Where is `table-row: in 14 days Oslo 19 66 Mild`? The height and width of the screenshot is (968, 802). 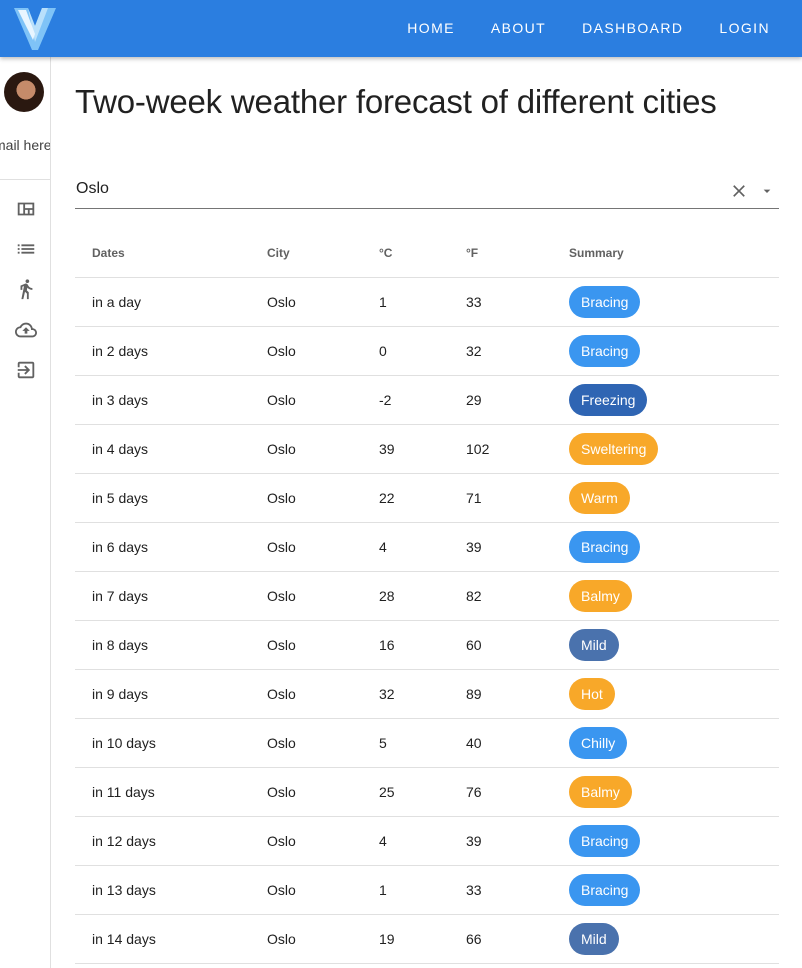
table-row: in 14 days Oslo 19 66 Mild is located at coordinates (427, 939).